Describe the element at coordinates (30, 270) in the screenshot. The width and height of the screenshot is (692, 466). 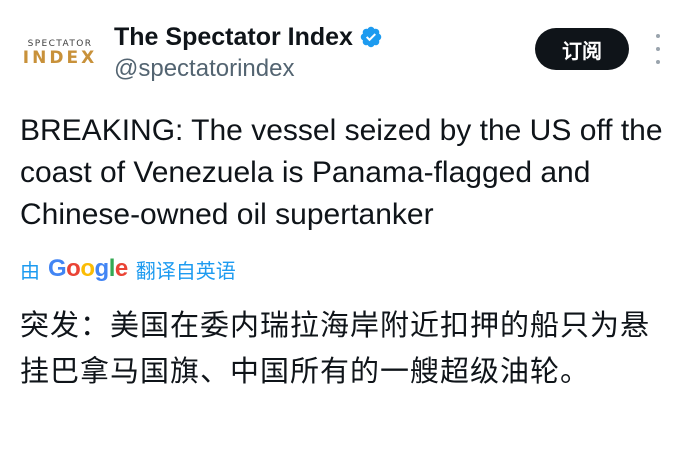
I see `translation-prefix: 由` at that location.